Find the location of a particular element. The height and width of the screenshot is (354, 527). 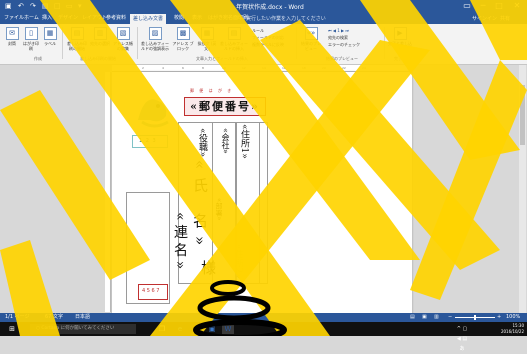

edge-icon: e is located at coordinates (180, 329).